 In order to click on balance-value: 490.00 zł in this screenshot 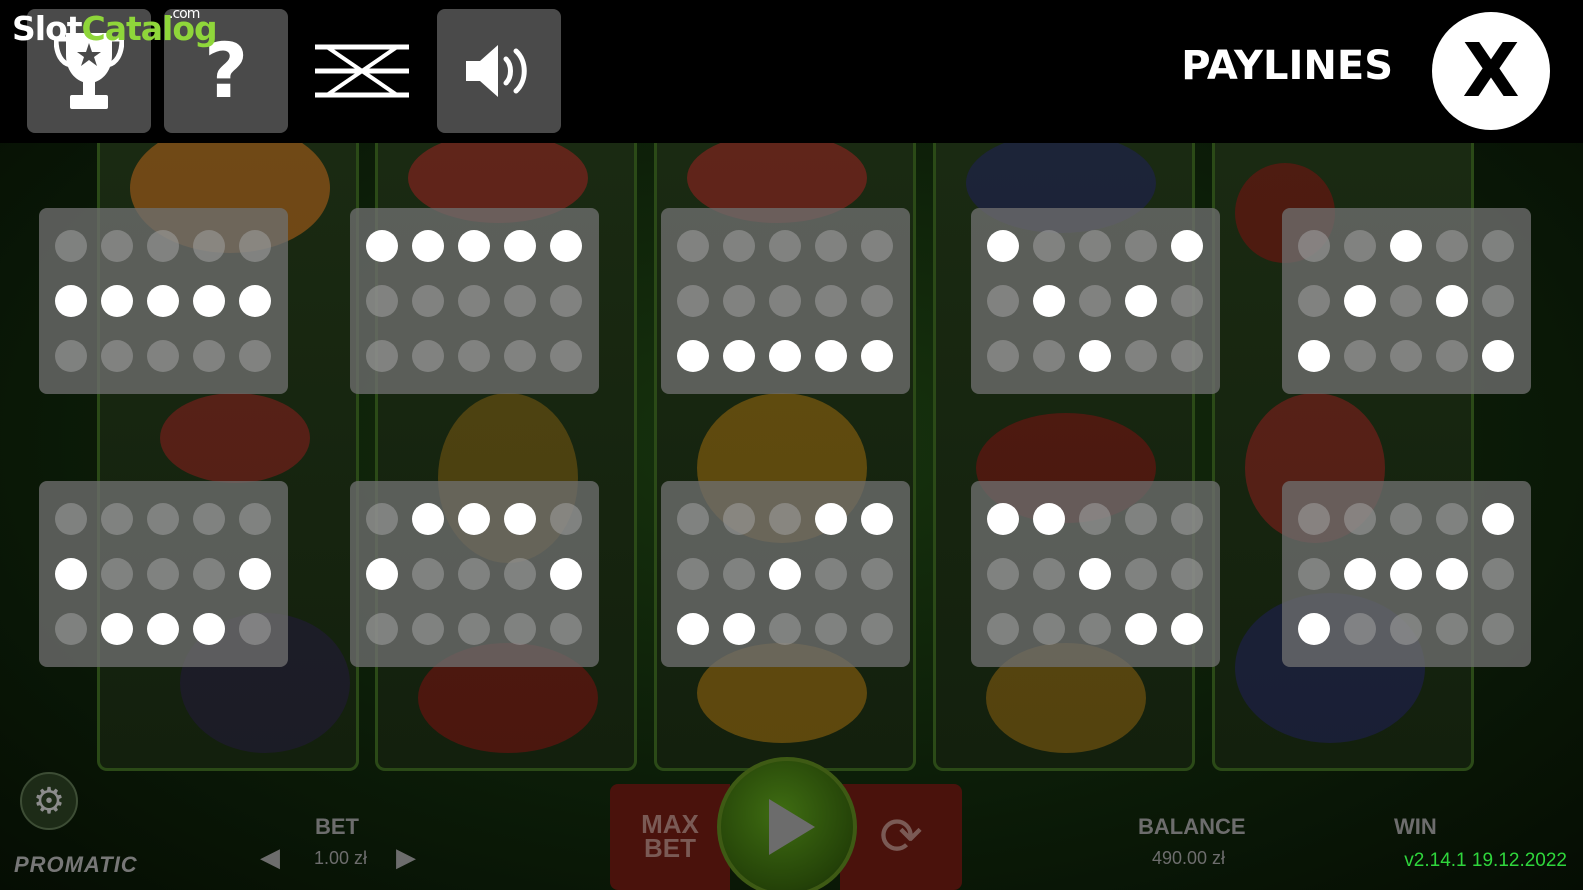, I will do `click(1189, 858)`.